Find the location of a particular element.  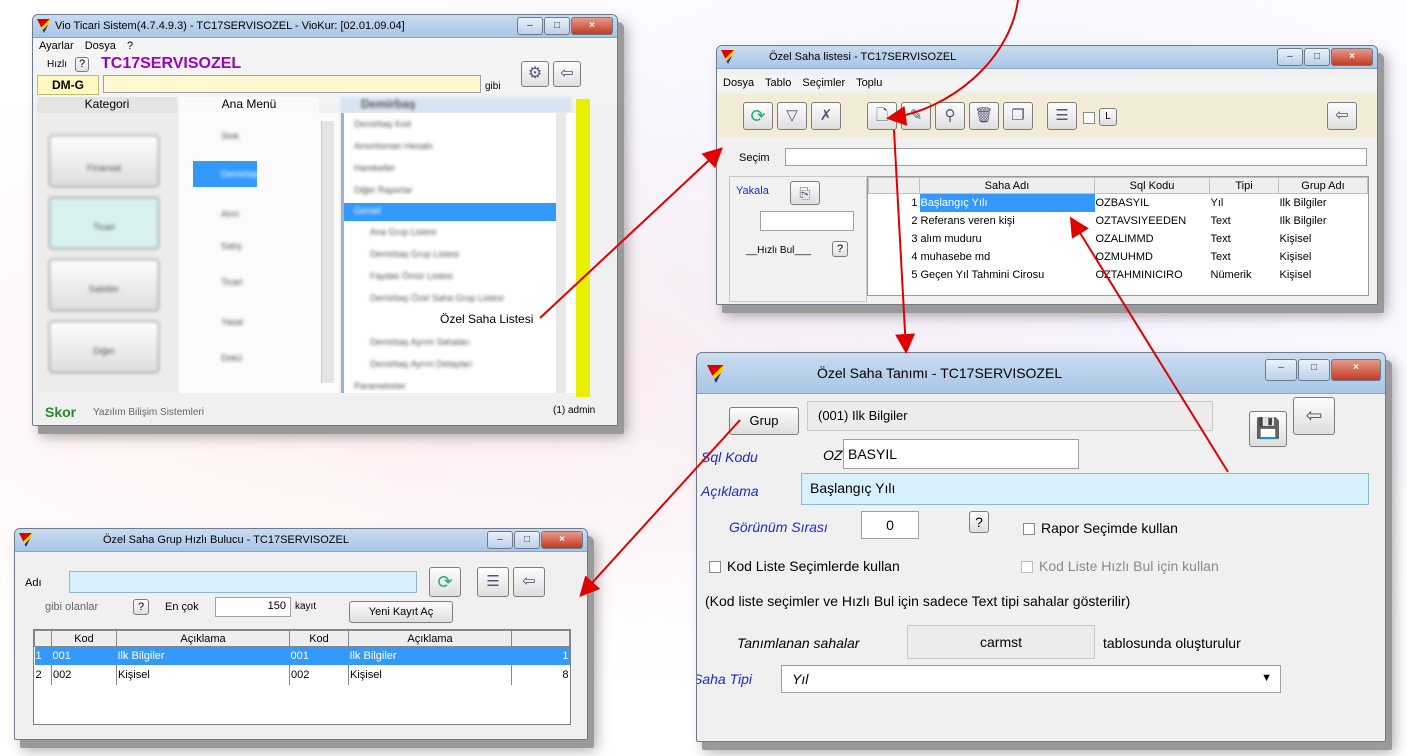

arrow-tree-to-list is located at coordinates (631, 233).